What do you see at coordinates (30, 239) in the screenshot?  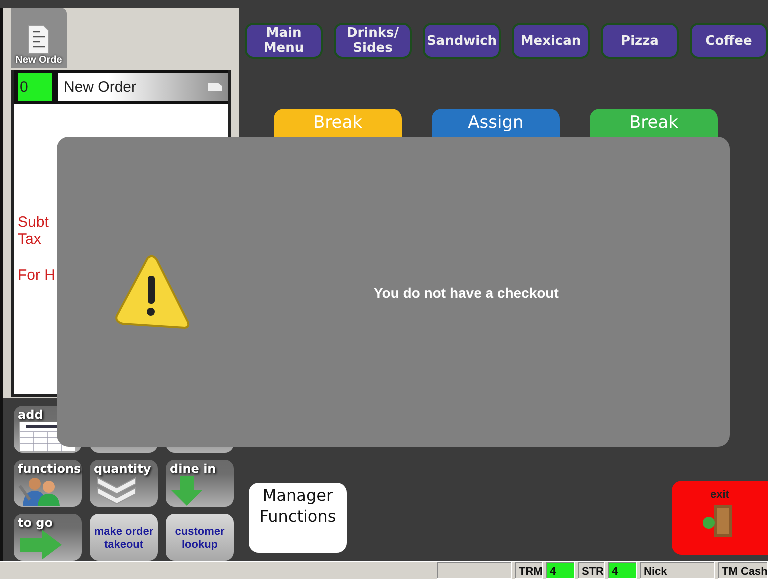 I see `total-label: Tax` at bounding box center [30, 239].